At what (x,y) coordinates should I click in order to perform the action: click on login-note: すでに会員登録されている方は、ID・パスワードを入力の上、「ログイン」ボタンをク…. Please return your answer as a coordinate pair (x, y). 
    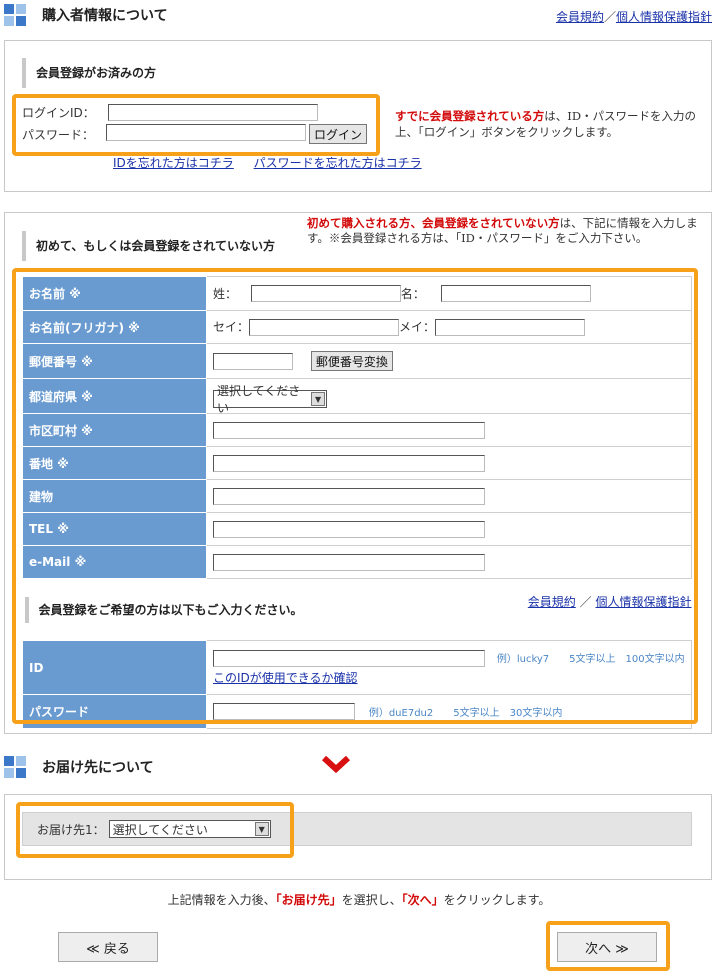
    Looking at the image, I should click on (547, 124).